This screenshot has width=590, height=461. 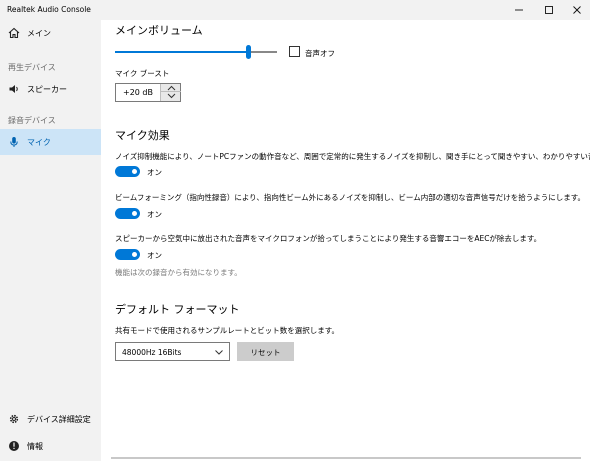 I want to click on volume-slider, so click(x=196, y=52).